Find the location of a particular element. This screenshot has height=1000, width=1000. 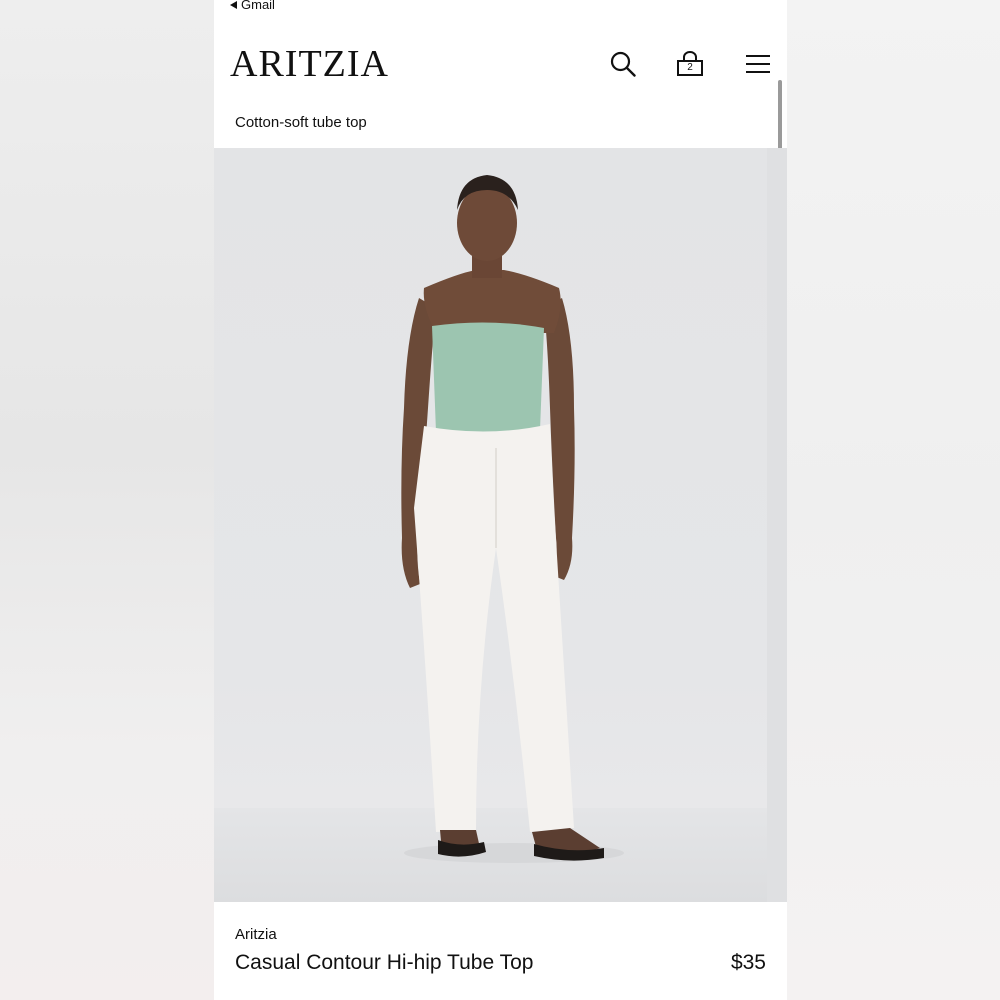

product-subtitle: Cotton-soft tube top is located at coordinates (301, 122).